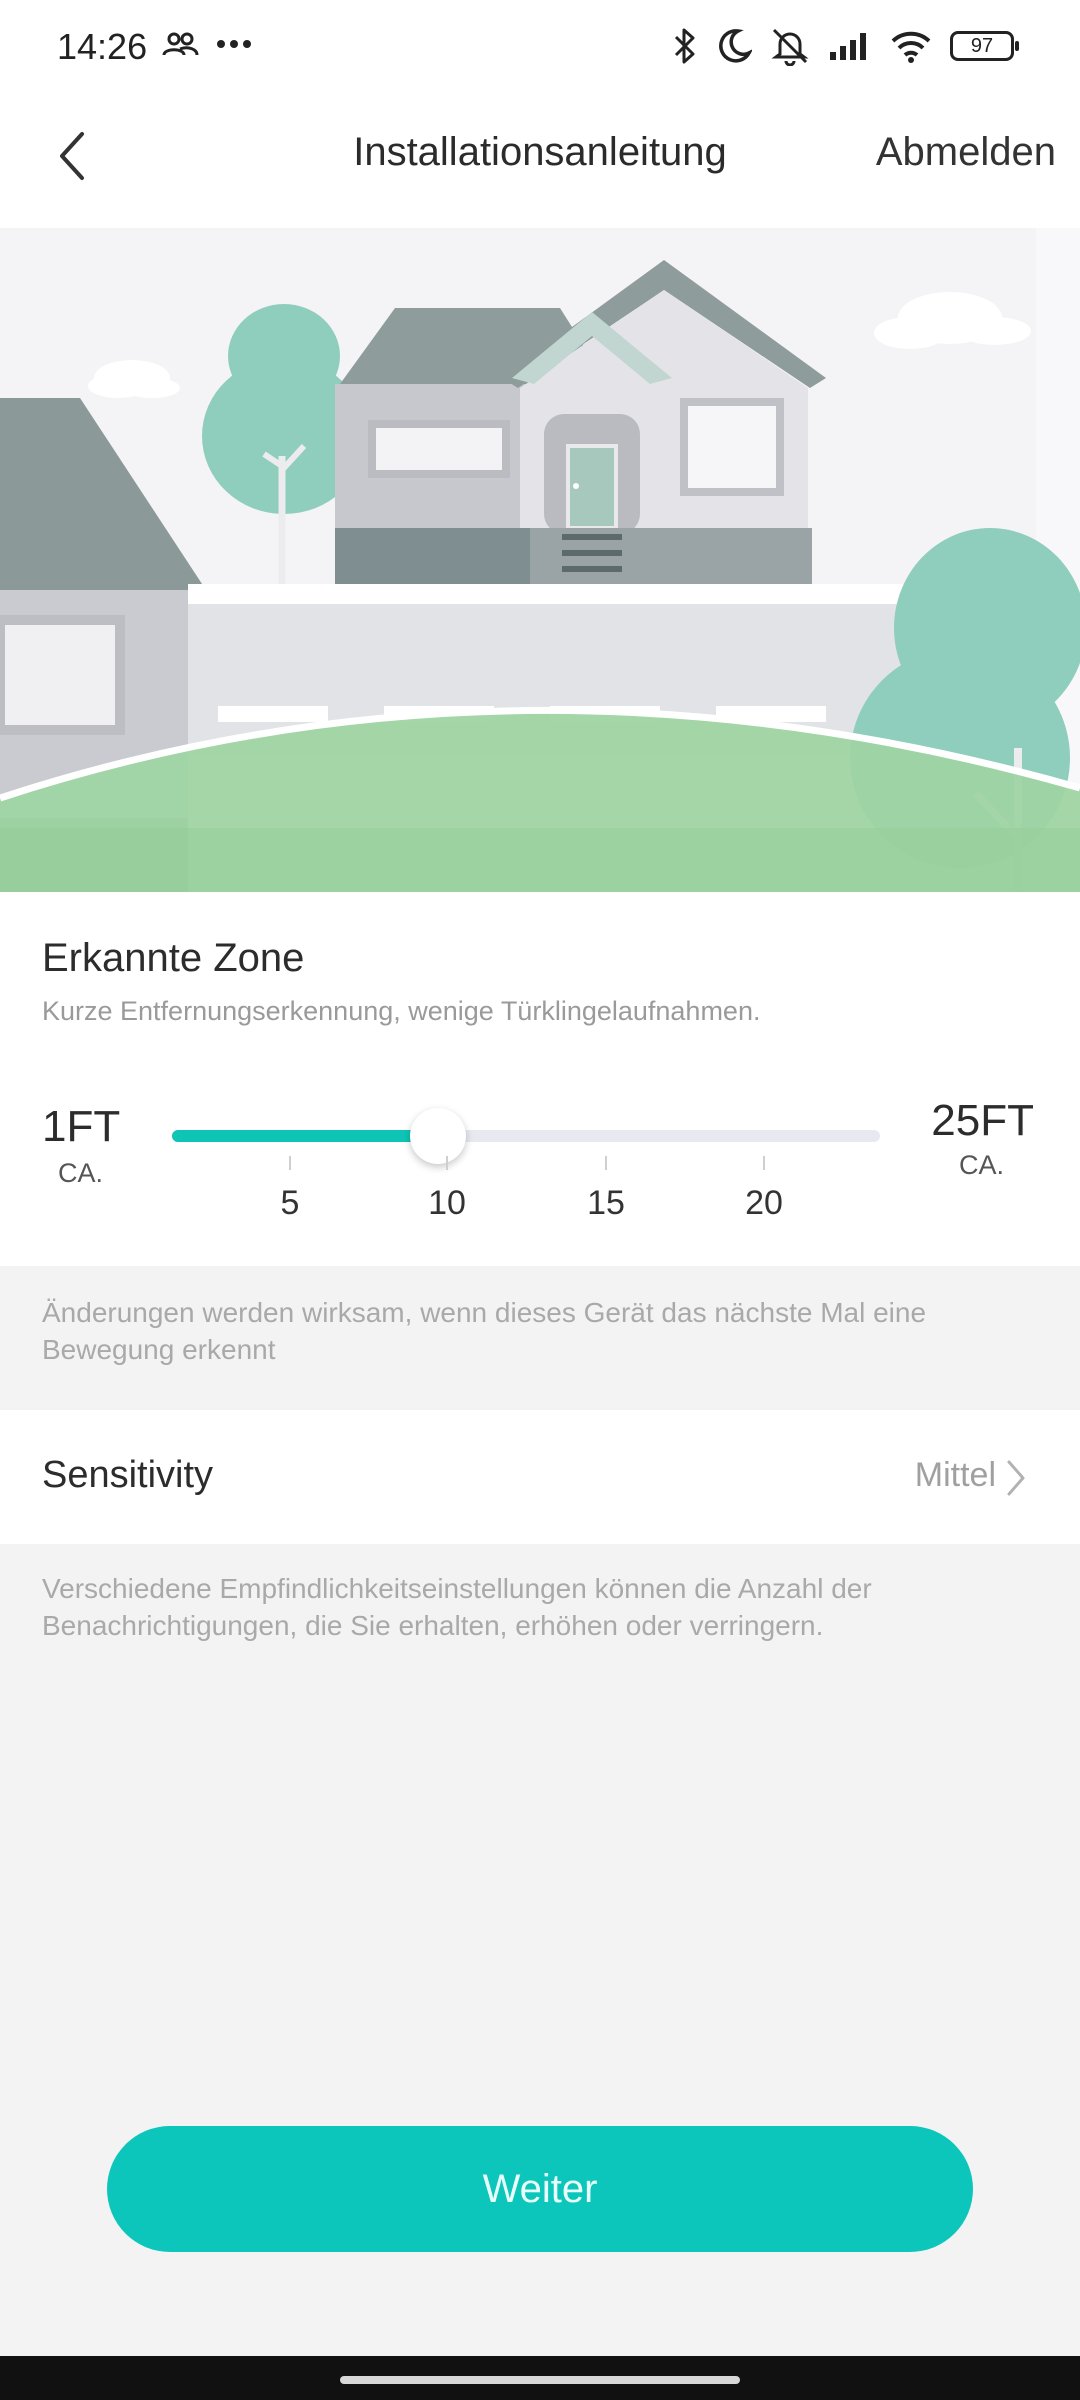 The height and width of the screenshot is (2400, 1080). I want to click on status-bar: 14:26 97, so click(540, 50).